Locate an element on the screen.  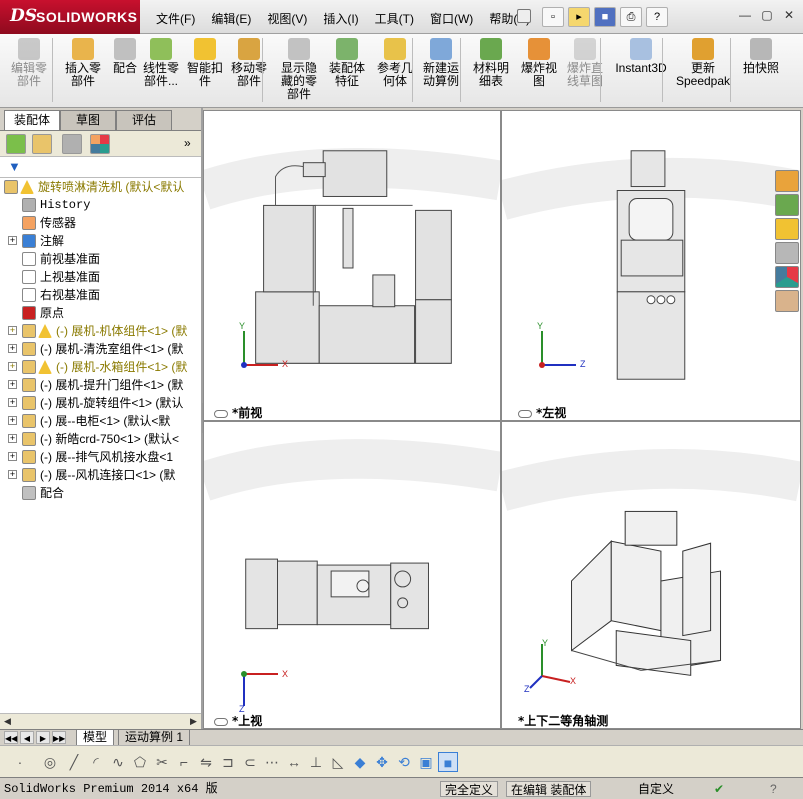
new-icon: ▫ is located at coordinates (553, 17).